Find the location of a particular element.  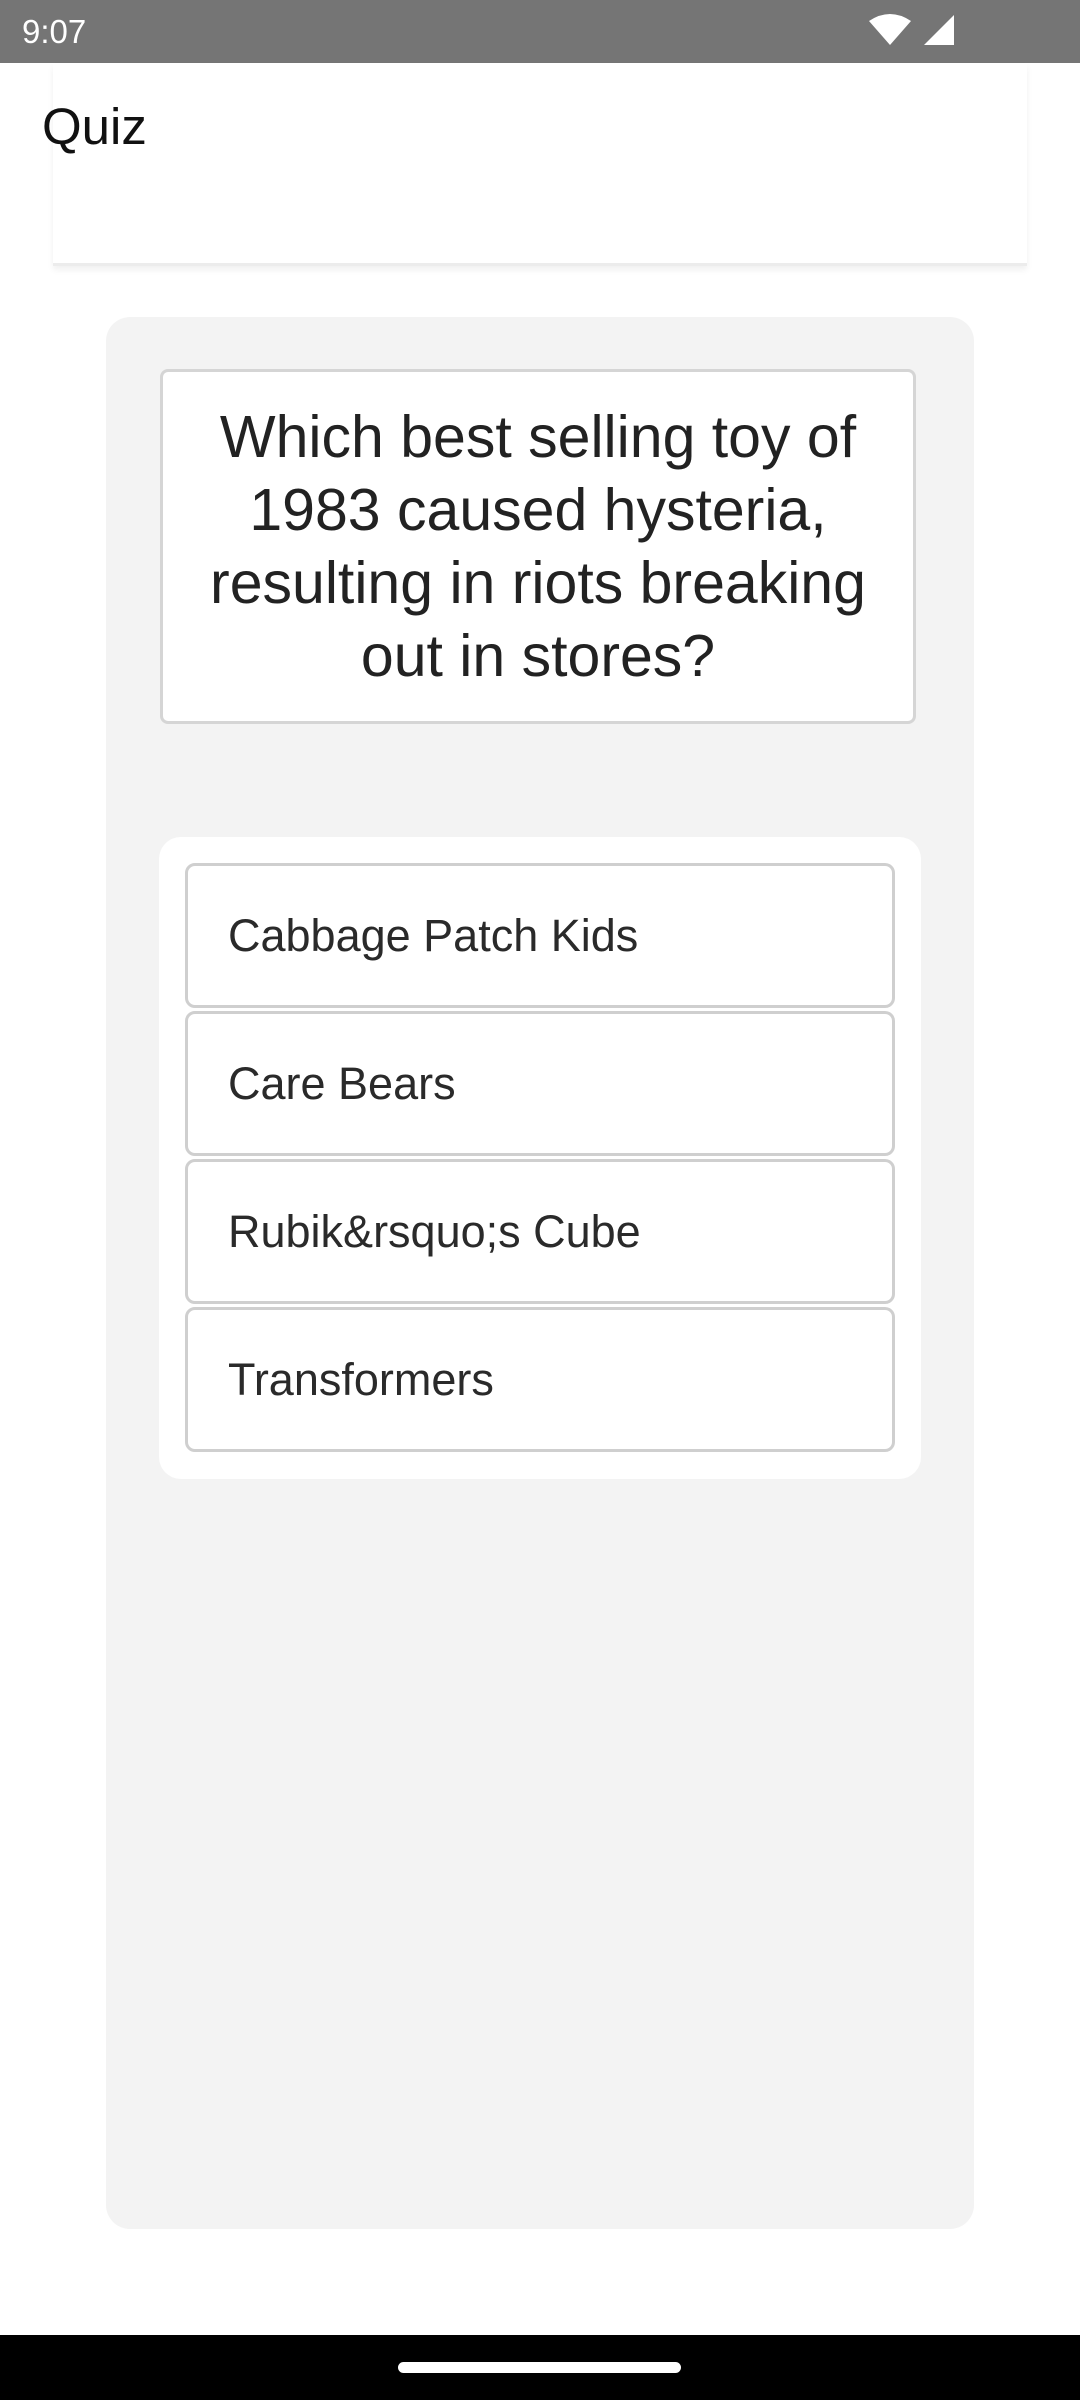

answer-option-transformers: Transformers is located at coordinates (540, 1379).